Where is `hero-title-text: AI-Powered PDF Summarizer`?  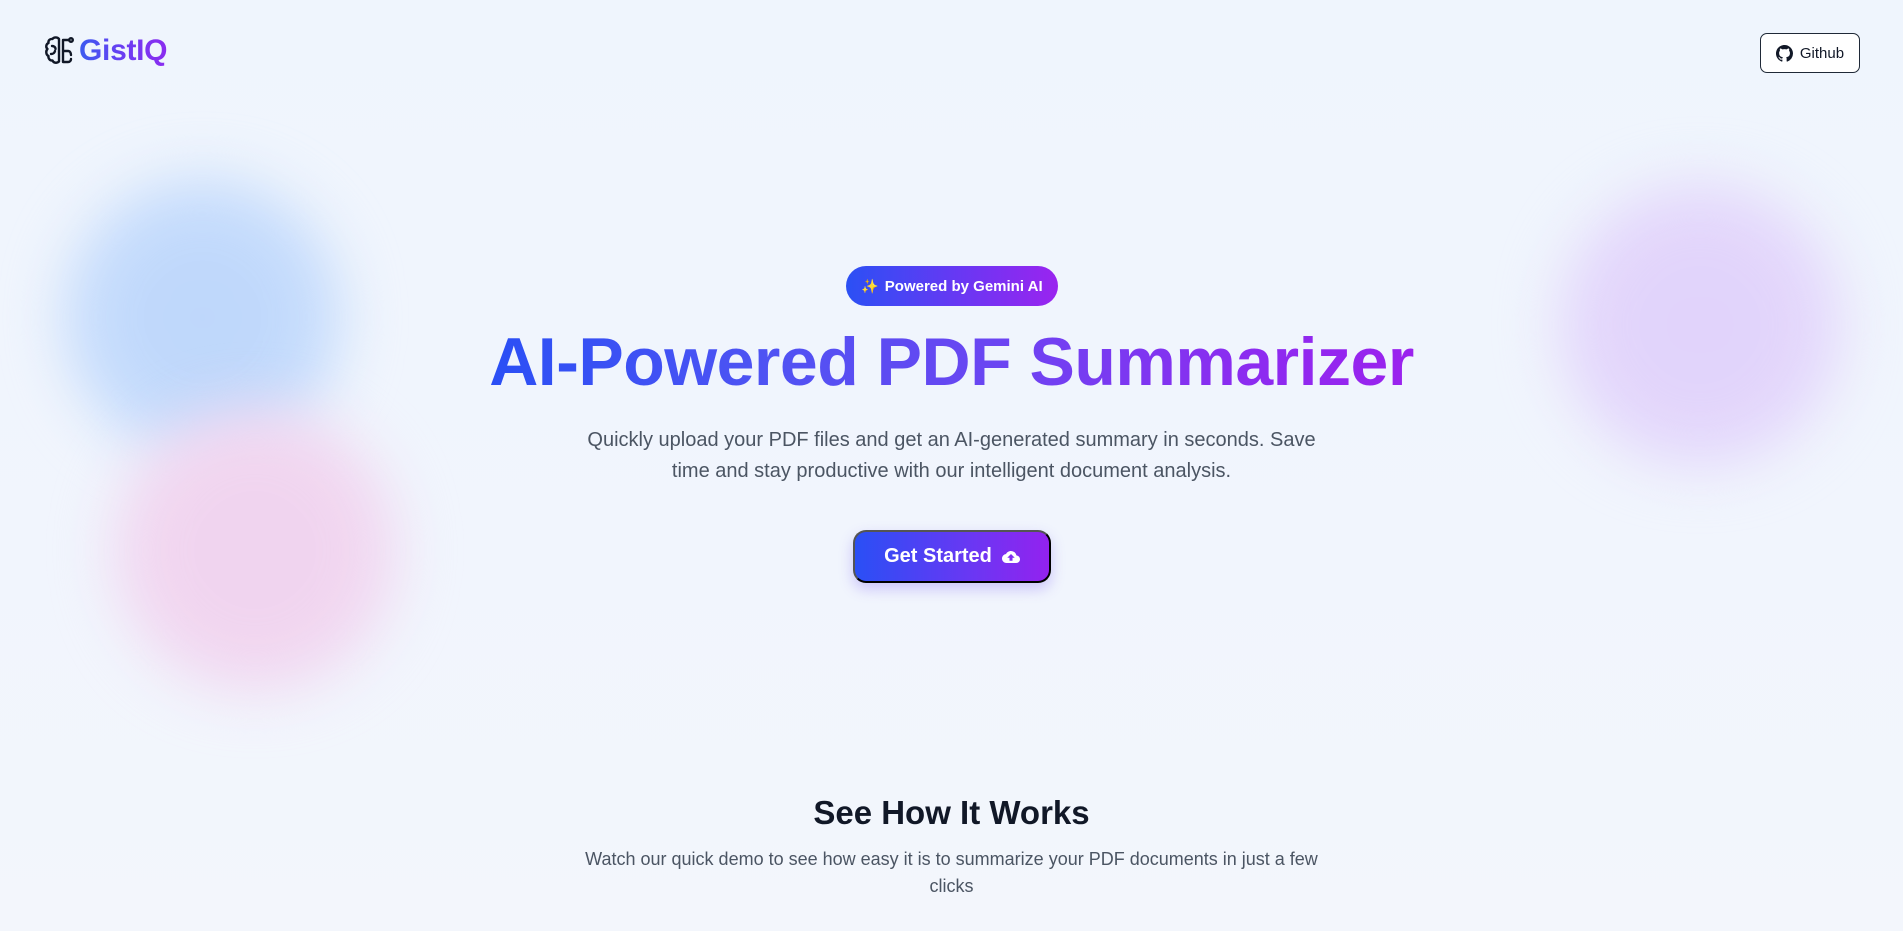 hero-title-text: AI-Powered PDF Summarizer is located at coordinates (951, 362).